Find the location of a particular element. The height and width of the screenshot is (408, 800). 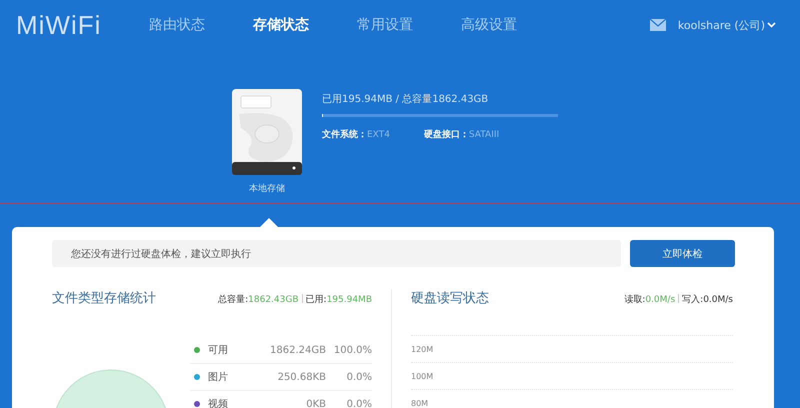

nav-tab: 路由状态 is located at coordinates (177, 25).